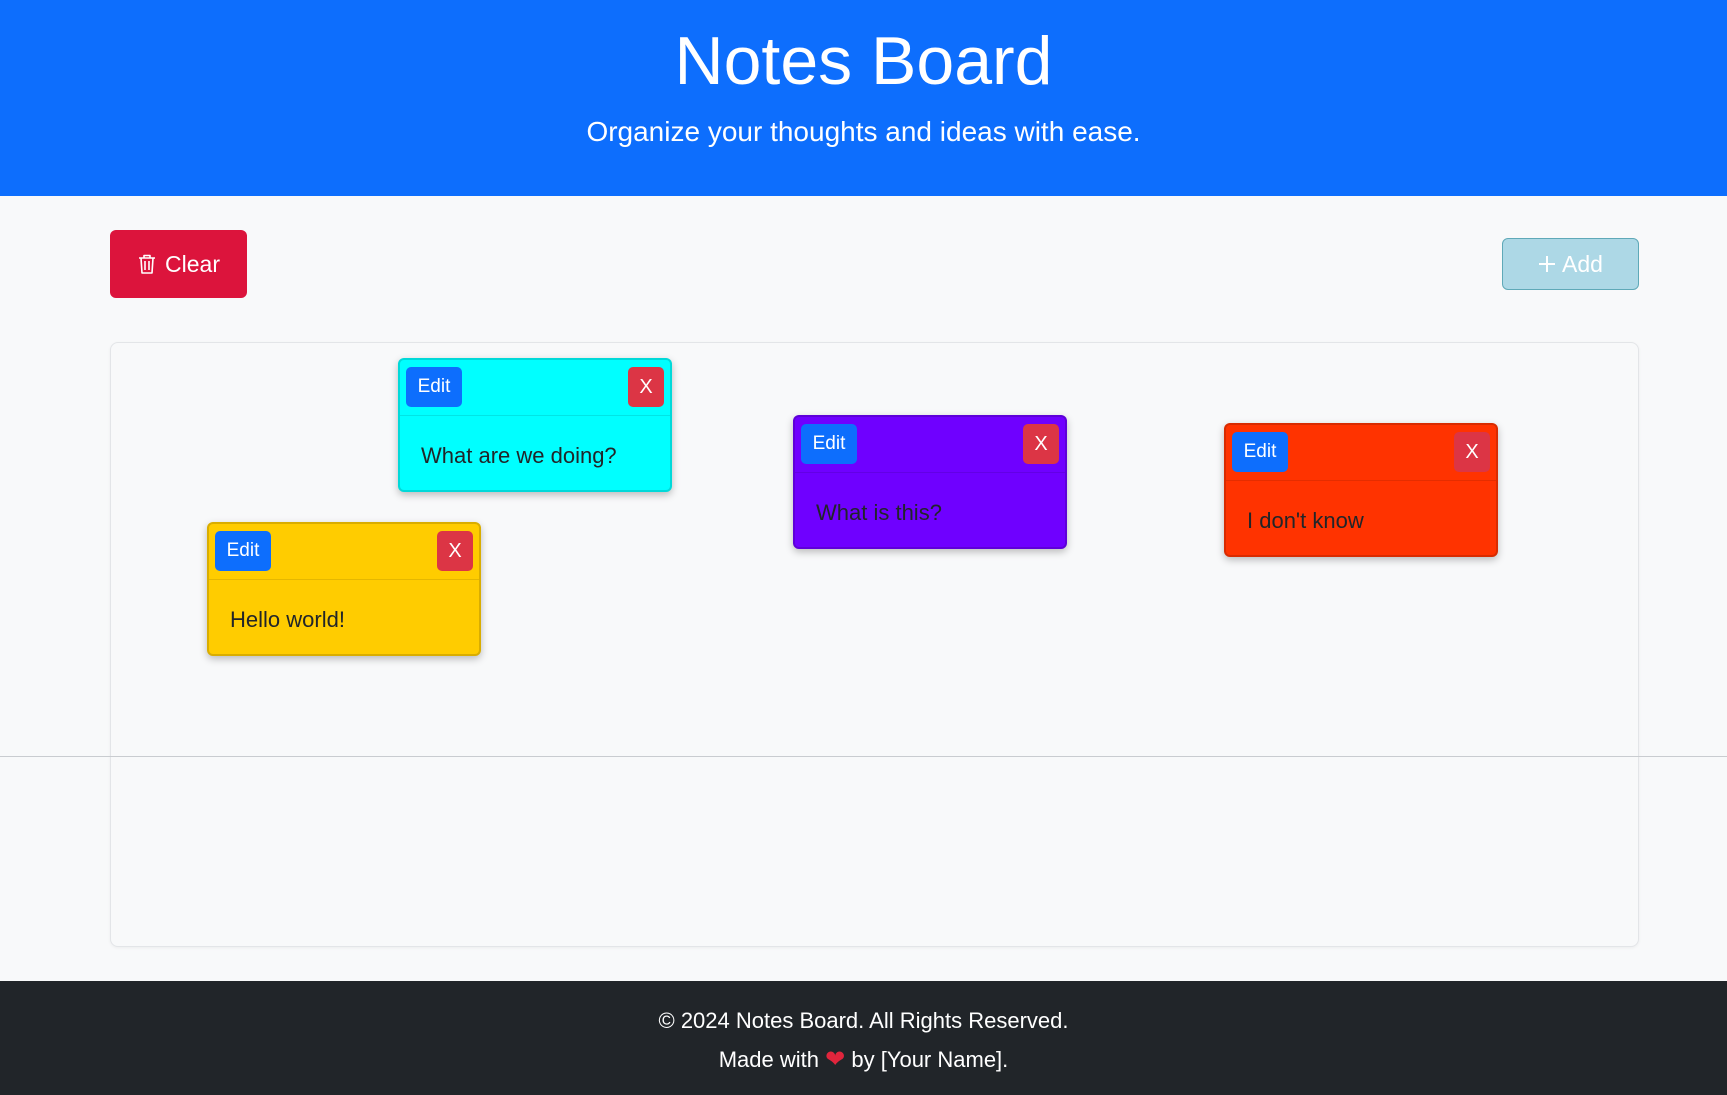  I want to click on note-card: Edit X What are we doing?, so click(535, 425).